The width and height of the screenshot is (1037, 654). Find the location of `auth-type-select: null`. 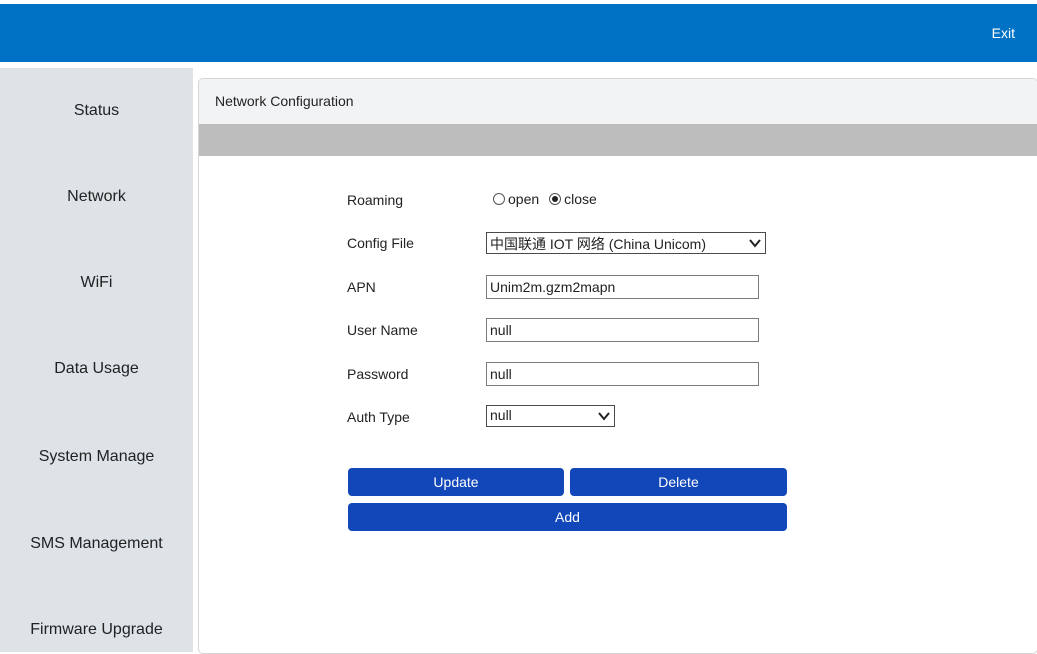

auth-type-select: null is located at coordinates (550, 416).